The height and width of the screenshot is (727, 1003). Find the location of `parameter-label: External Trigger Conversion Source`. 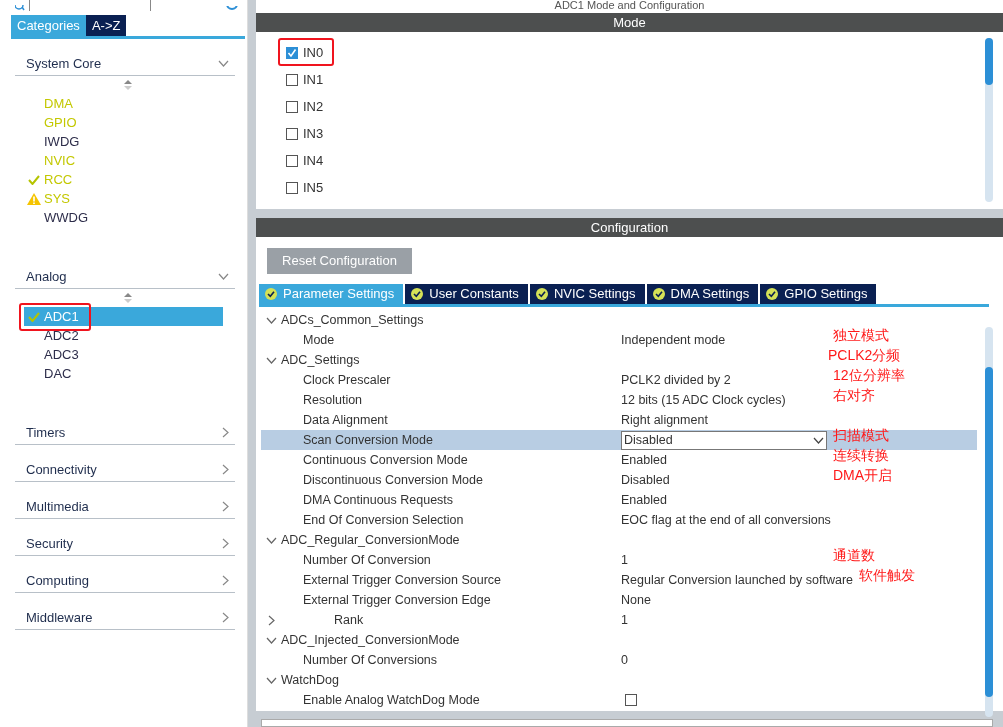

parameter-label: External Trigger Conversion Source is located at coordinates (402, 579).